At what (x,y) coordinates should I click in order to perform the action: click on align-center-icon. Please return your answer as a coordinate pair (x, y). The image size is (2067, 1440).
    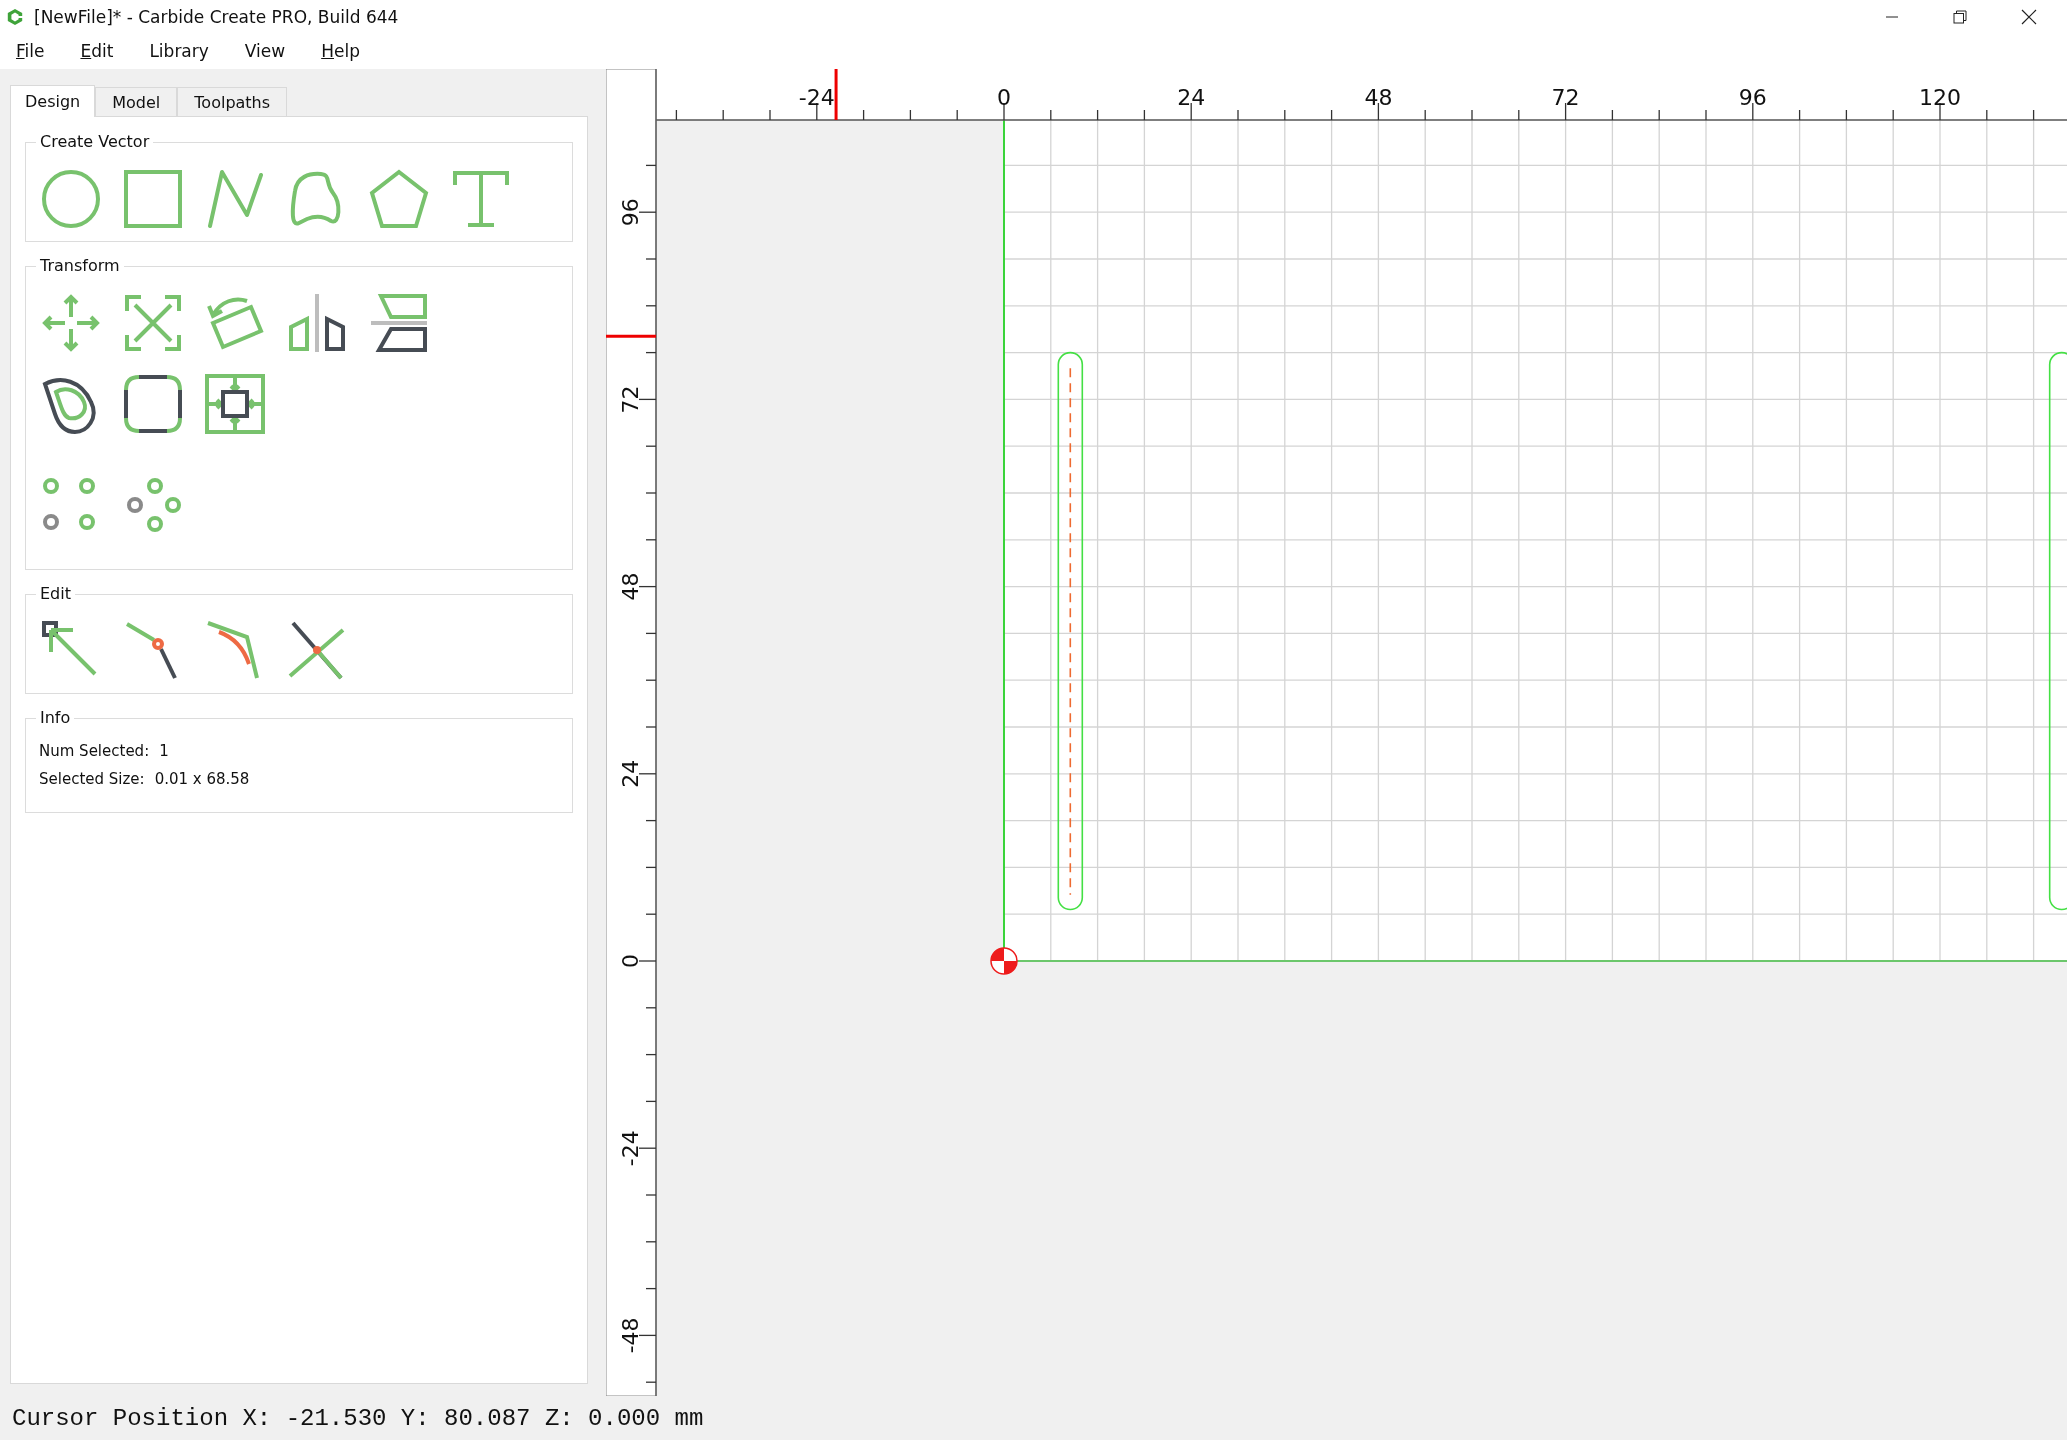
    Looking at the image, I should click on (235, 404).